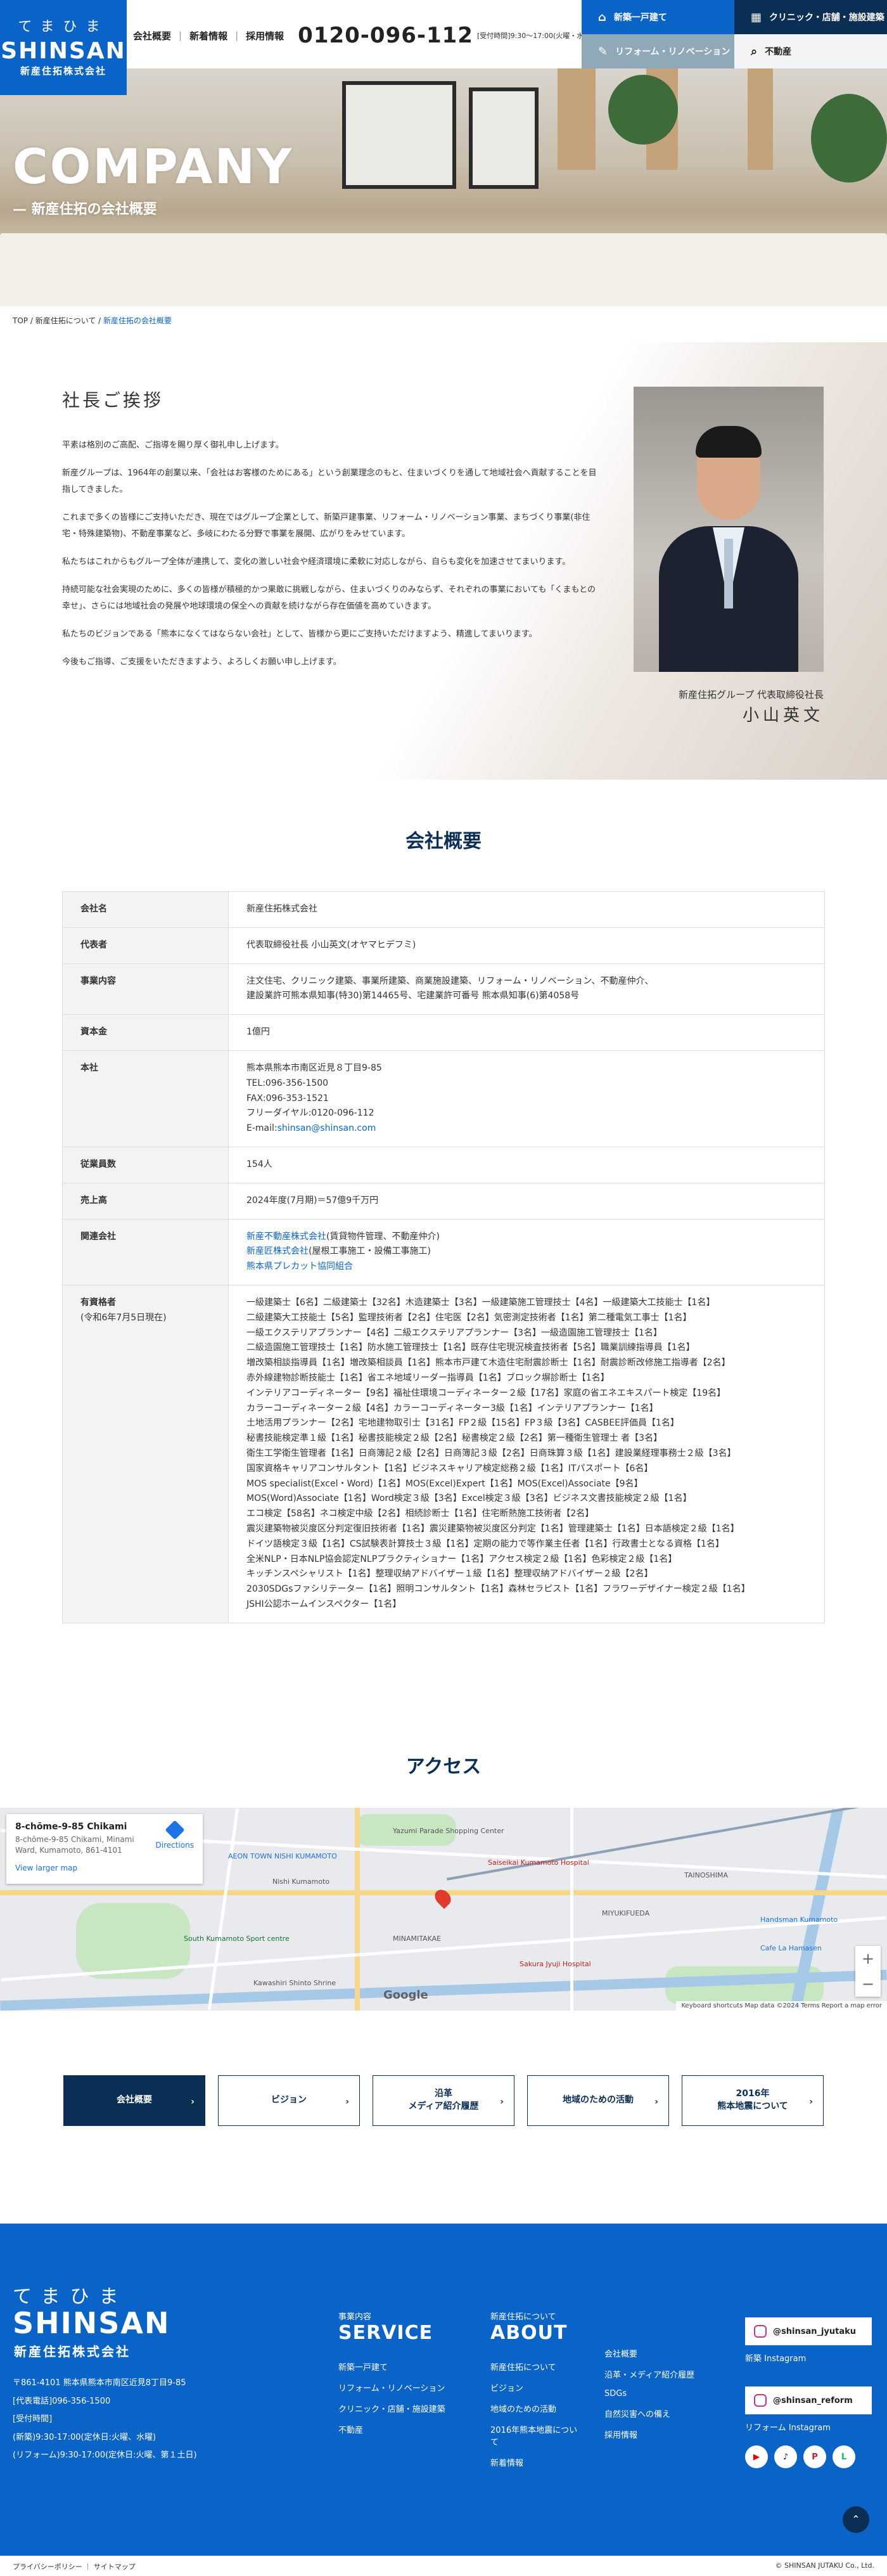  What do you see at coordinates (649, 2394) in the screenshot?
I see `footer-link: SDGs` at bounding box center [649, 2394].